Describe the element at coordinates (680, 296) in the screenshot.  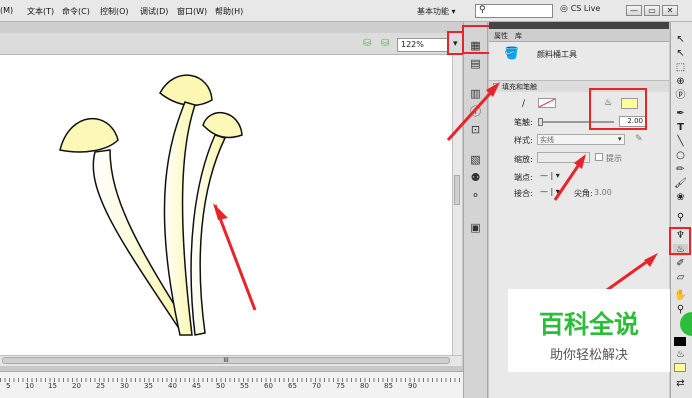
I see `hand-tool-icon: ✋` at that location.